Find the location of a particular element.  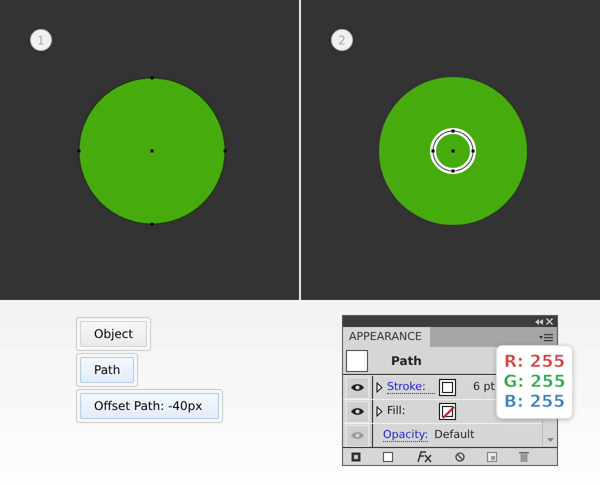

color-value: B: 255 is located at coordinates (535, 402).